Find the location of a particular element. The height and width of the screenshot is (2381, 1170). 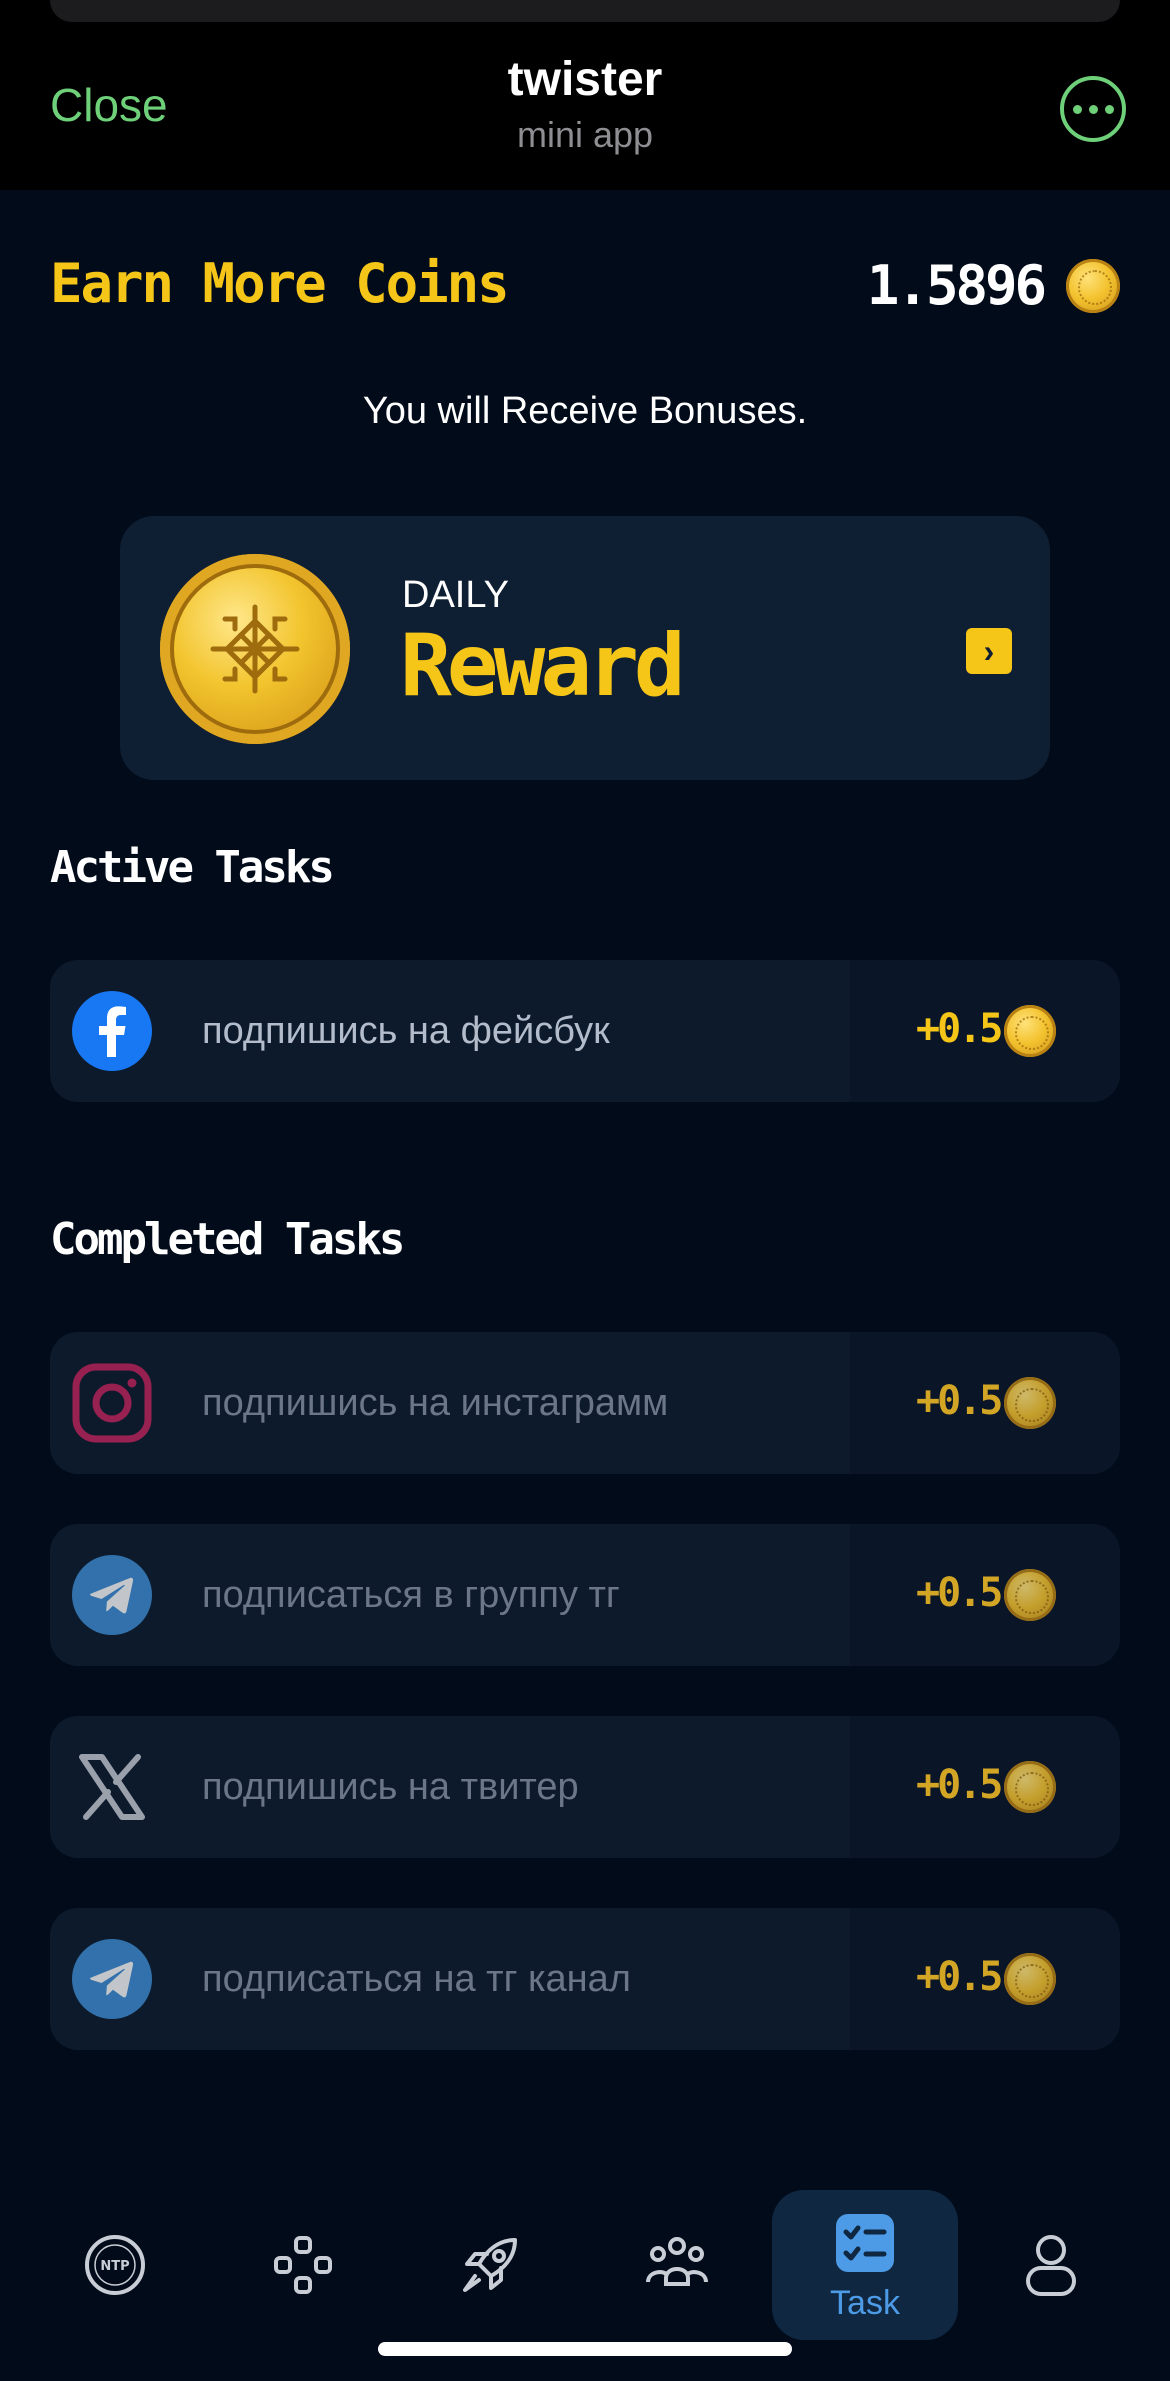

rocket-icon is located at coordinates (490, 2265).